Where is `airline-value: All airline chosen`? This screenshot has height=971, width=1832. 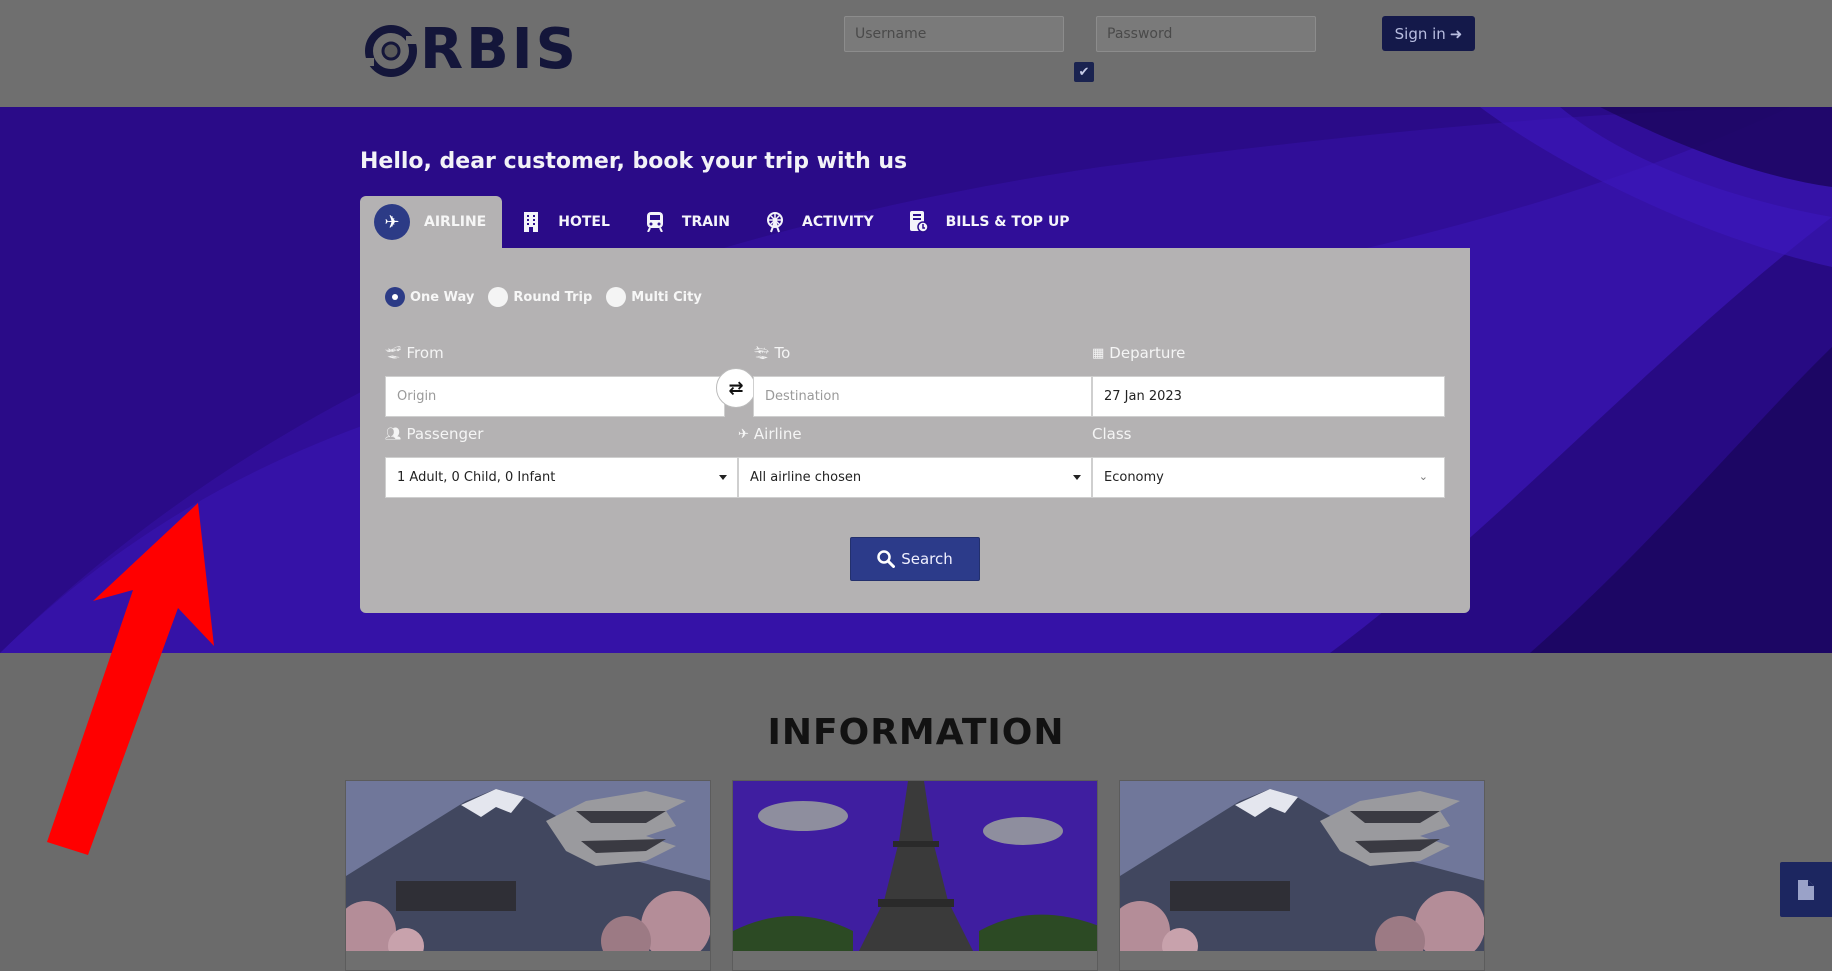
airline-value: All airline chosen is located at coordinates (806, 477).